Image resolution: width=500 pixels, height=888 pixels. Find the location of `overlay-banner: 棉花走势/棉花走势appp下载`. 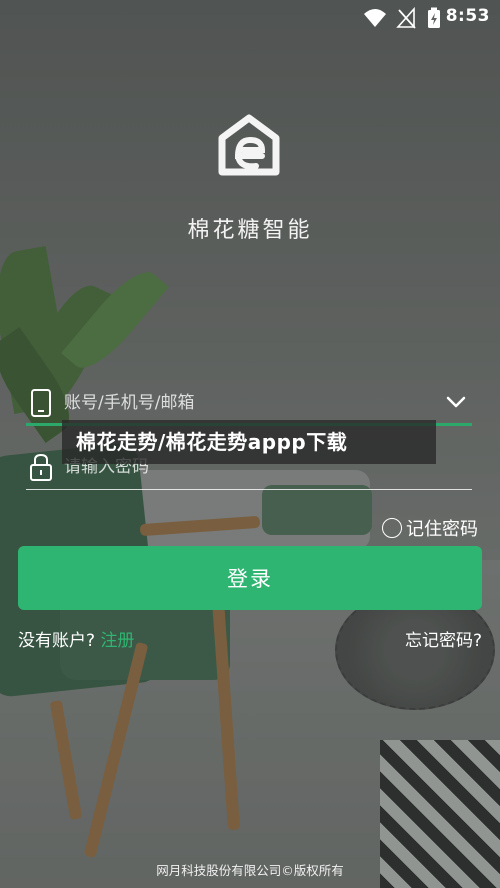

overlay-banner: 棉花走势/棉花走势appp下载 is located at coordinates (249, 442).